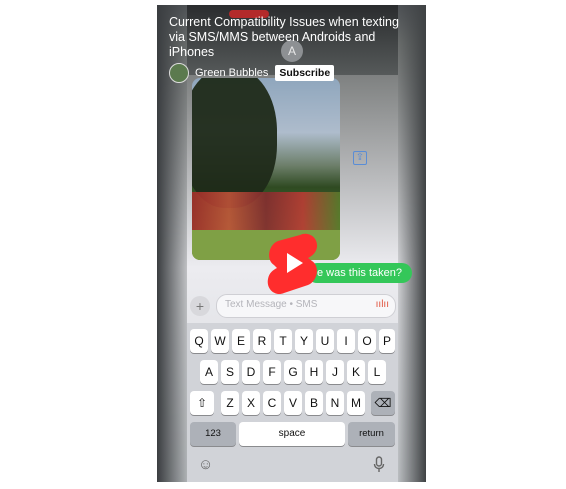 Image resolution: width=566 pixels, height=489 pixels. Describe the element at coordinates (335, 372) in the screenshot. I see `key-j: J` at that location.